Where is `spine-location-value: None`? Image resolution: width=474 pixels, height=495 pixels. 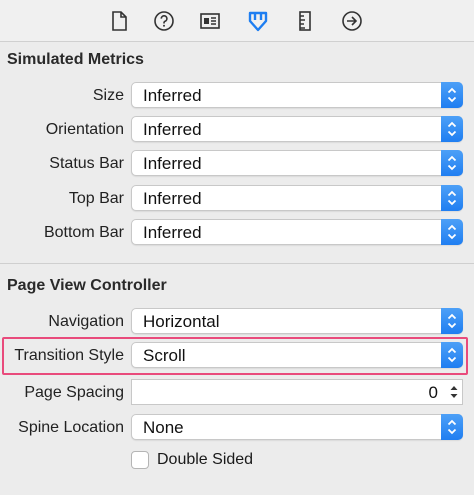 spine-location-value: None is located at coordinates (163, 427).